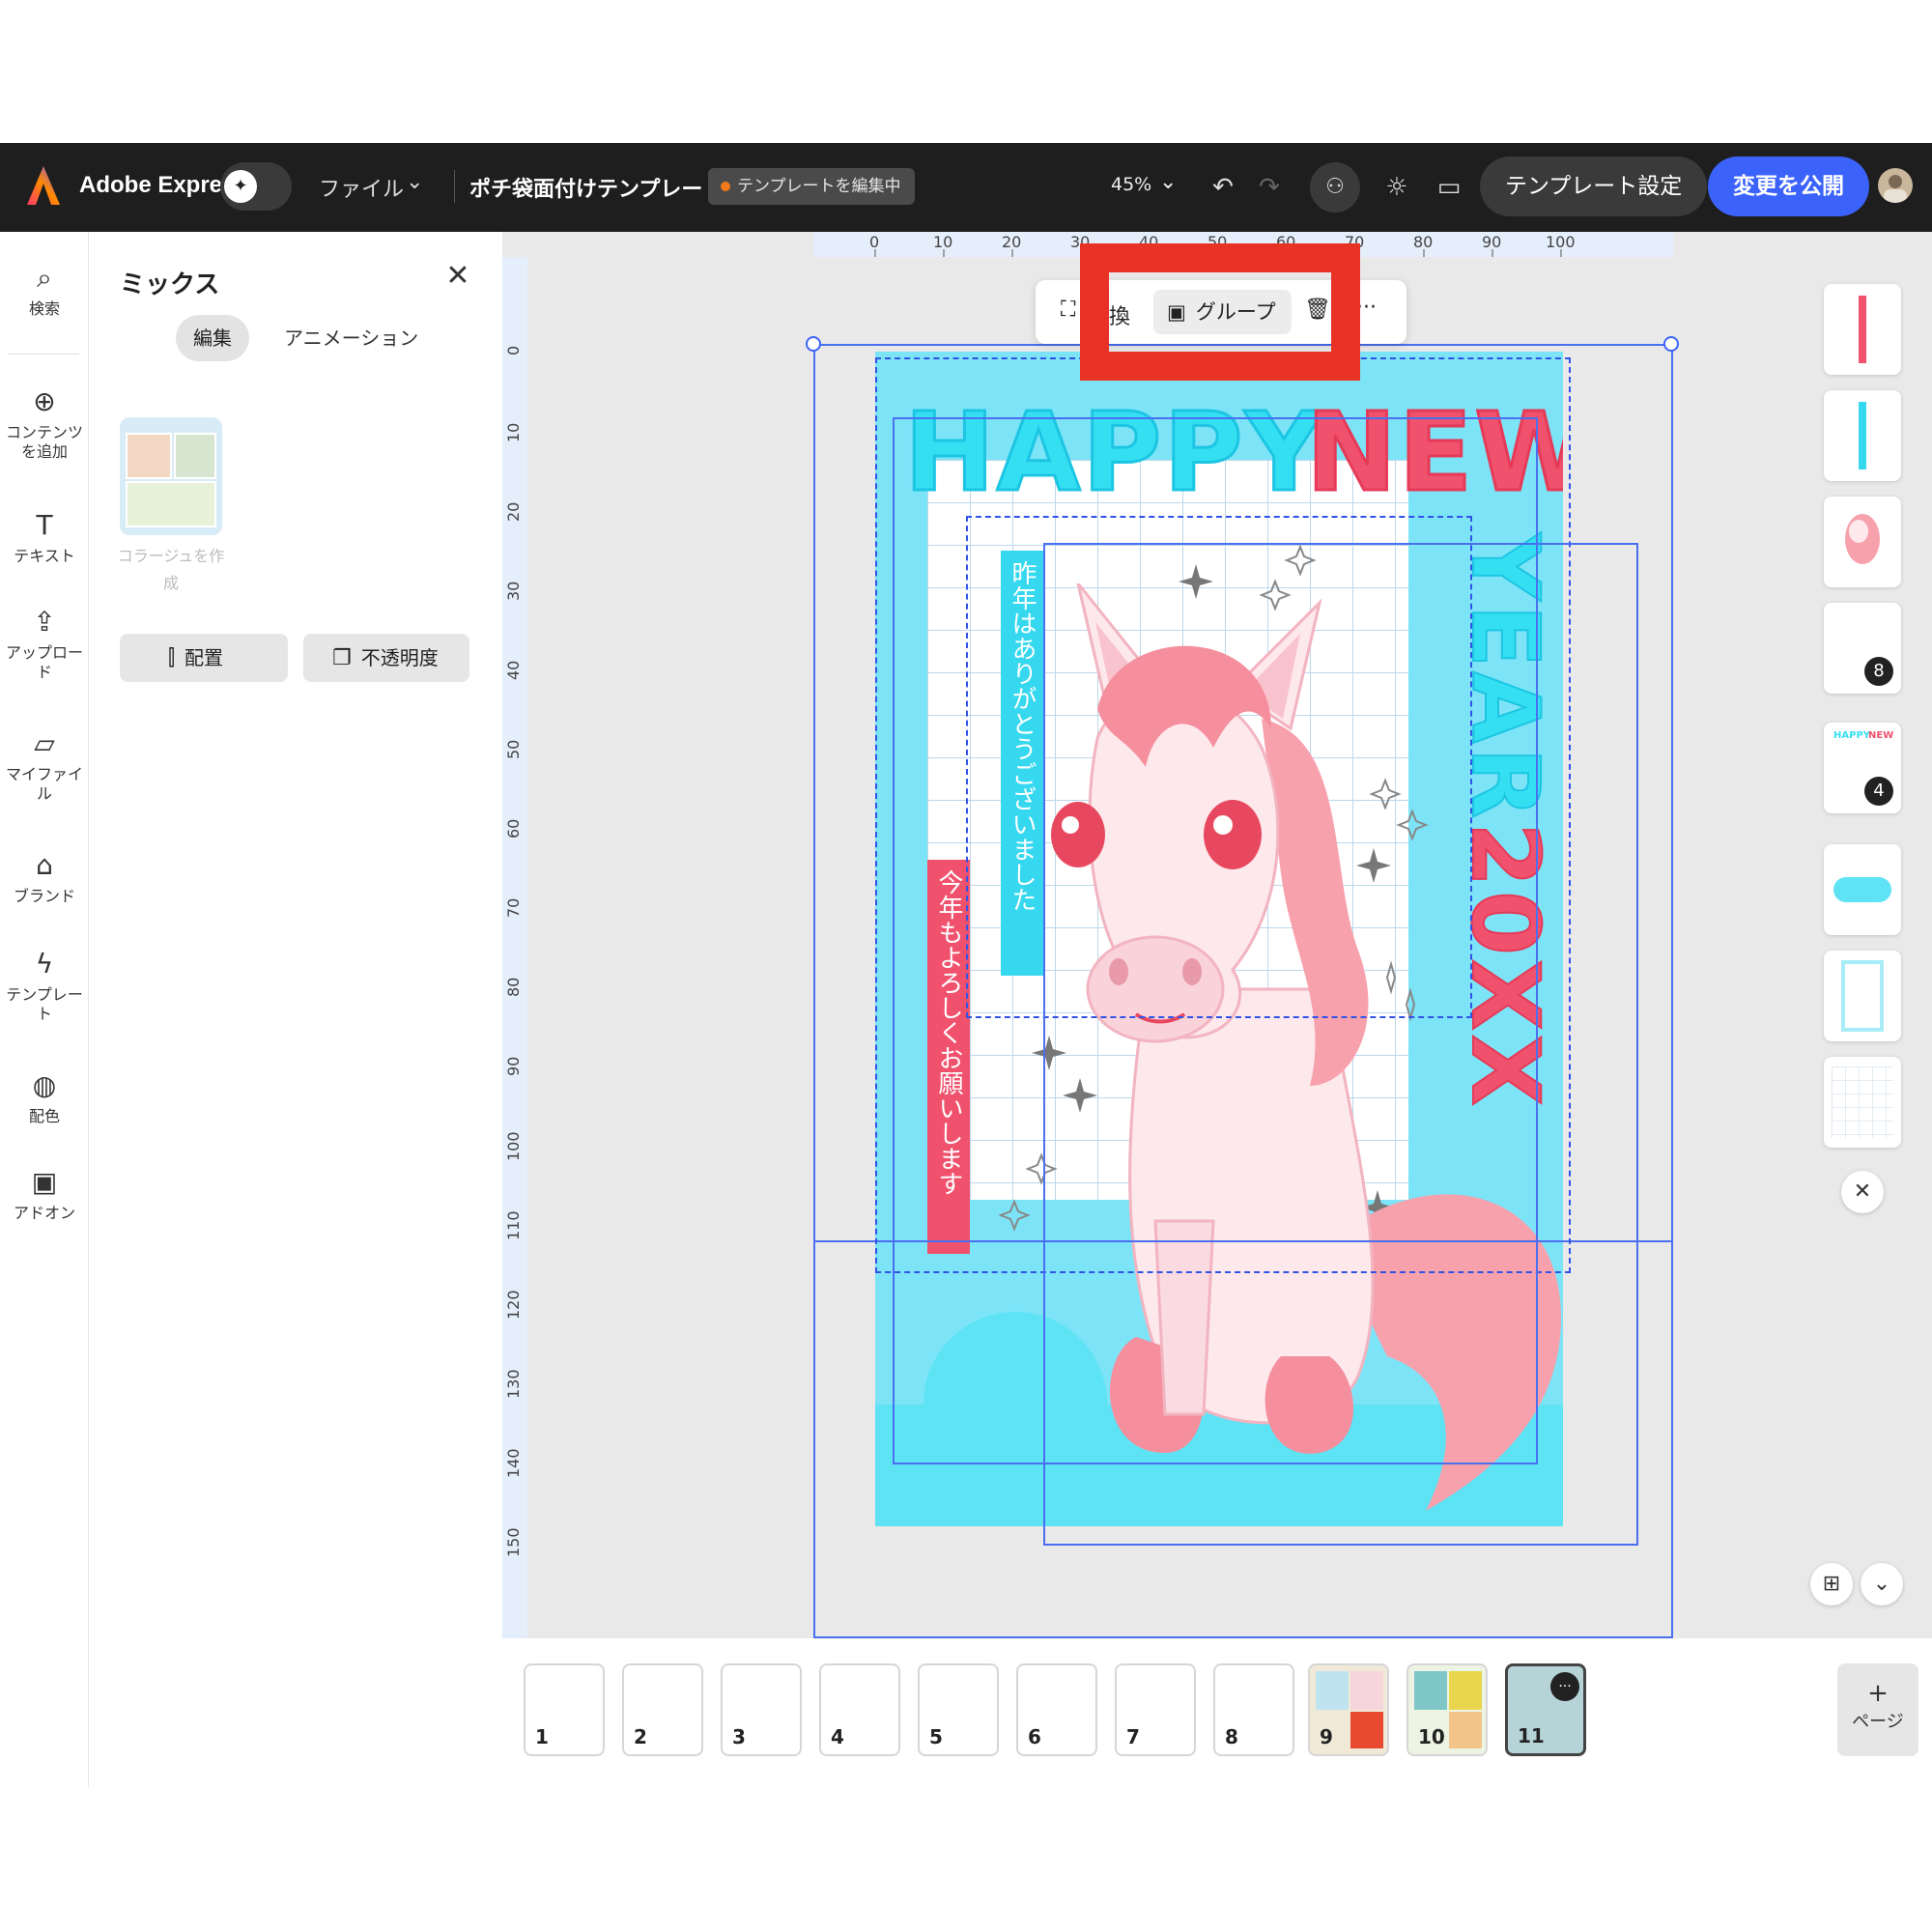 This screenshot has height=1932, width=1932. What do you see at coordinates (44, 896) in the screenshot?
I see `rail-label: ブランド` at bounding box center [44, 896].